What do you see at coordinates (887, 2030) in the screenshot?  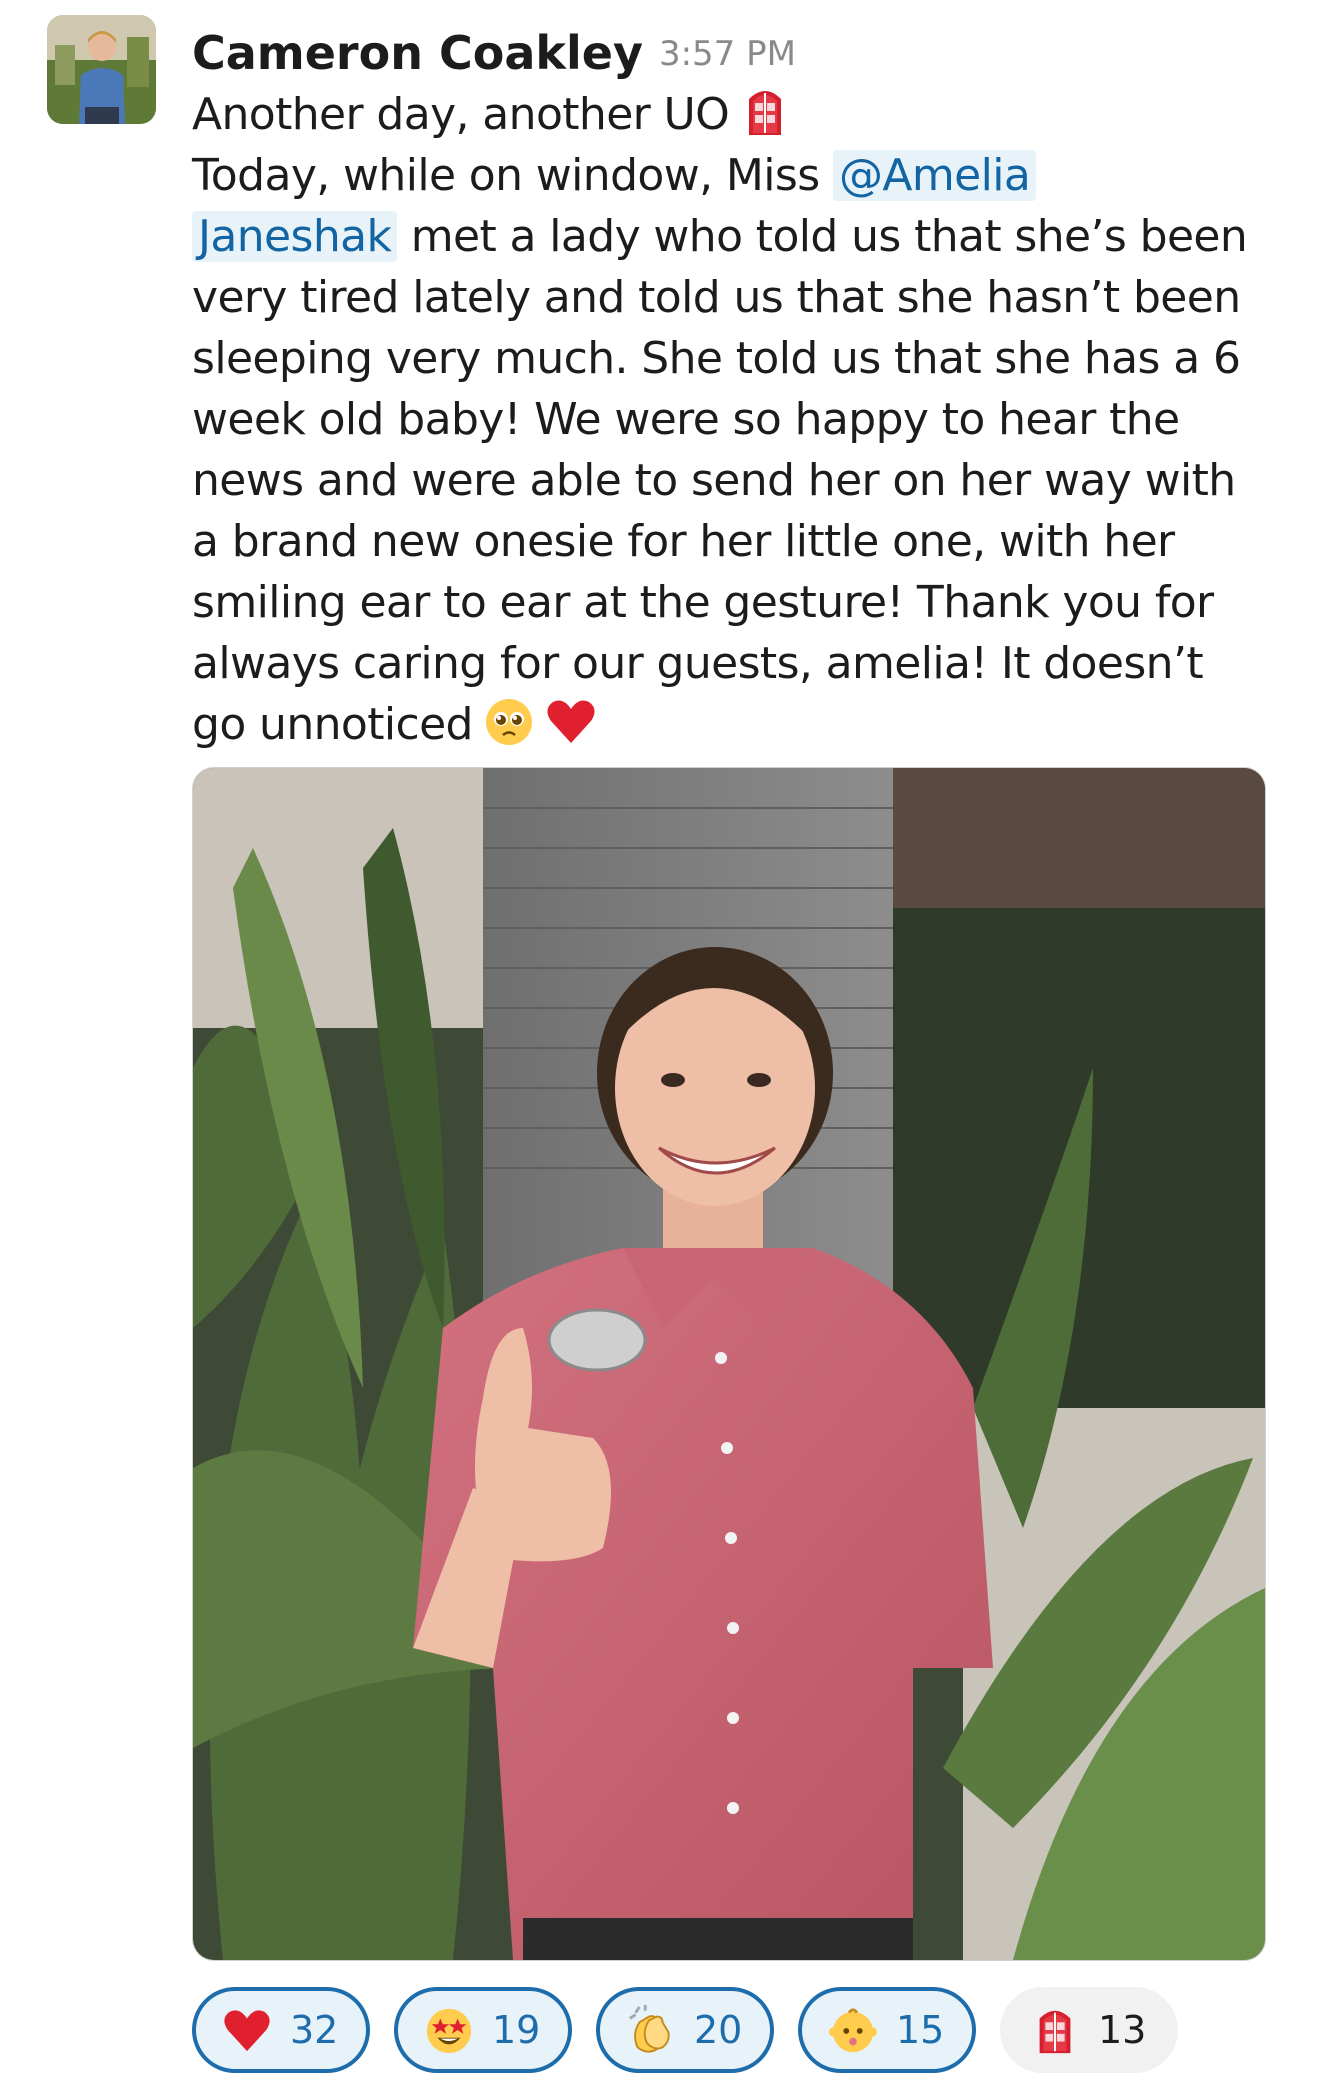 I see `reaction-baby: 15` at bounding box center [887, 2030].